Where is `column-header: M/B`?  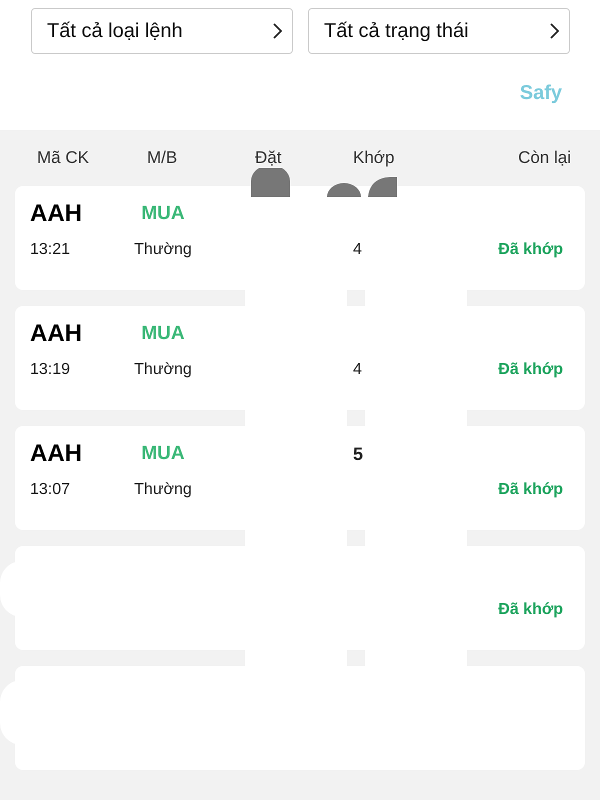 column-header: M/B is located at coordinates (162, 158).